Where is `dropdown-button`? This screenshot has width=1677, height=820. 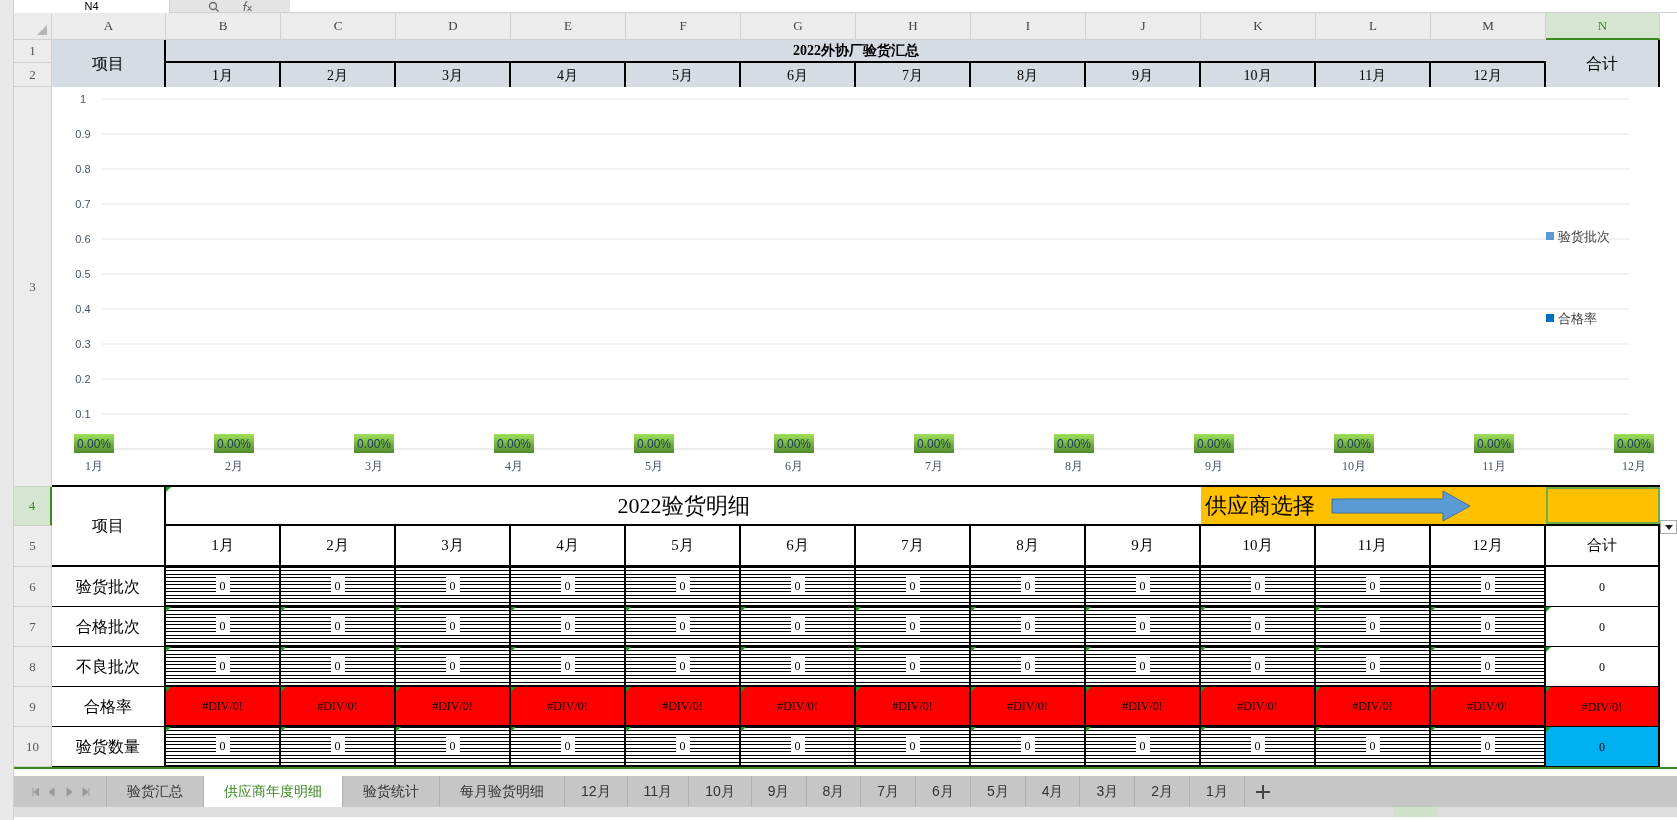 dropdown-button is located at coordinates (1668, 527).